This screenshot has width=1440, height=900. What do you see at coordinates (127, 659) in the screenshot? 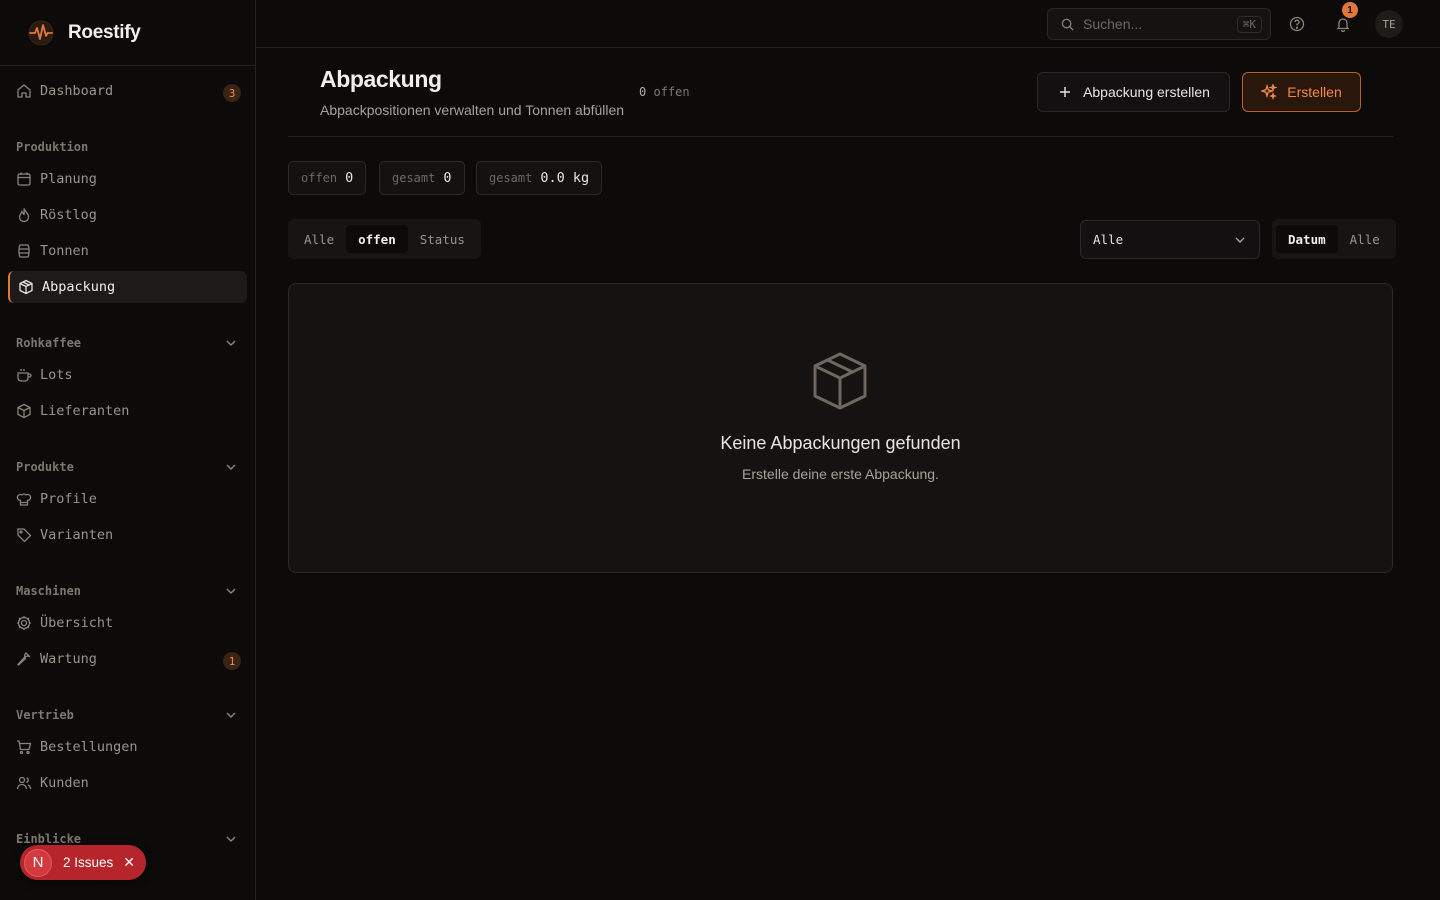
I see `sidebar-item-wartung: Wartung 1` at bounding box center [127, 659].